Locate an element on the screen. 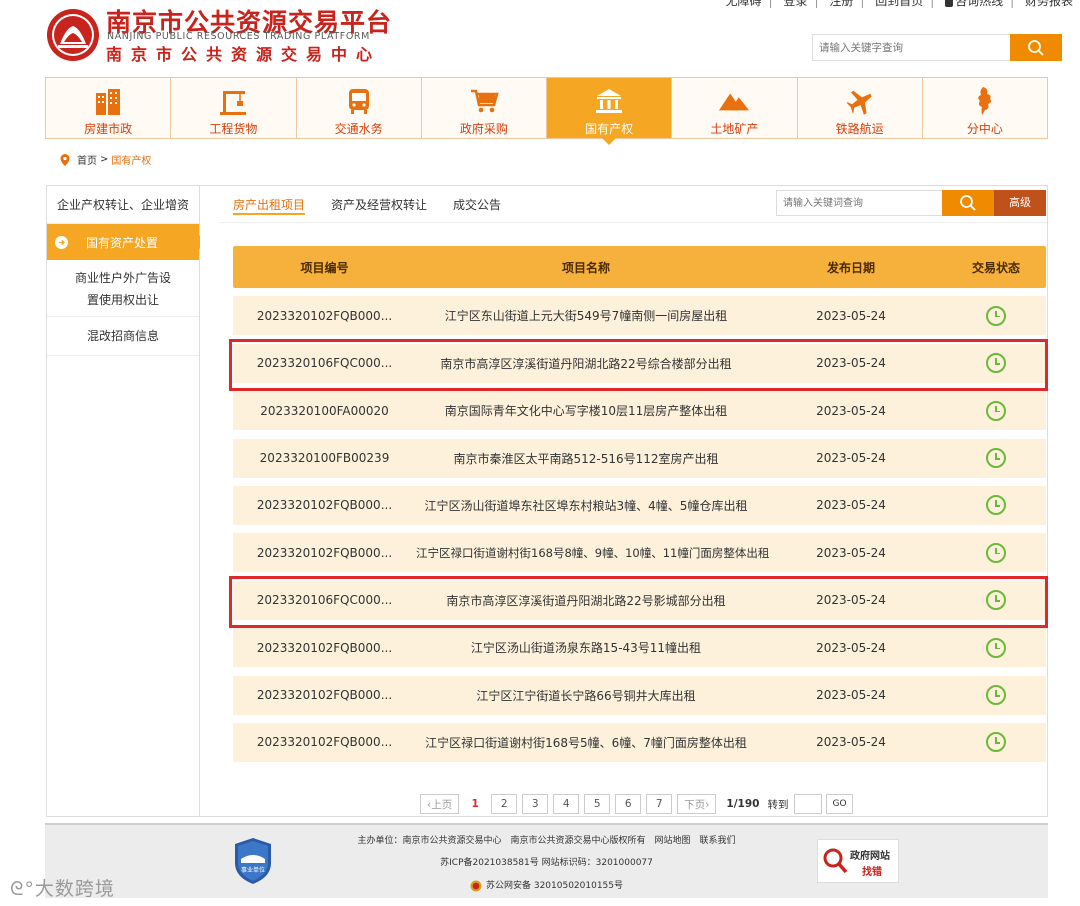 The image size is (1080, 906). top-link-home: 回到首页 is located at coordinates (899, 4).